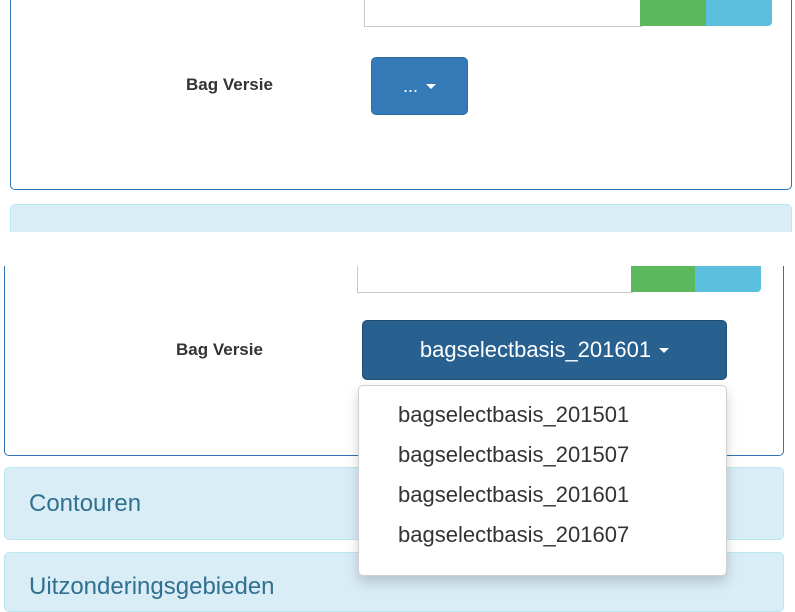 This screenshot has height=612, width=795. What do you see at coordinates (535, 349) in the screenshot?
I see `selected-bag-versie: bagselectbasis_201601` at bounding box center [535, 349].